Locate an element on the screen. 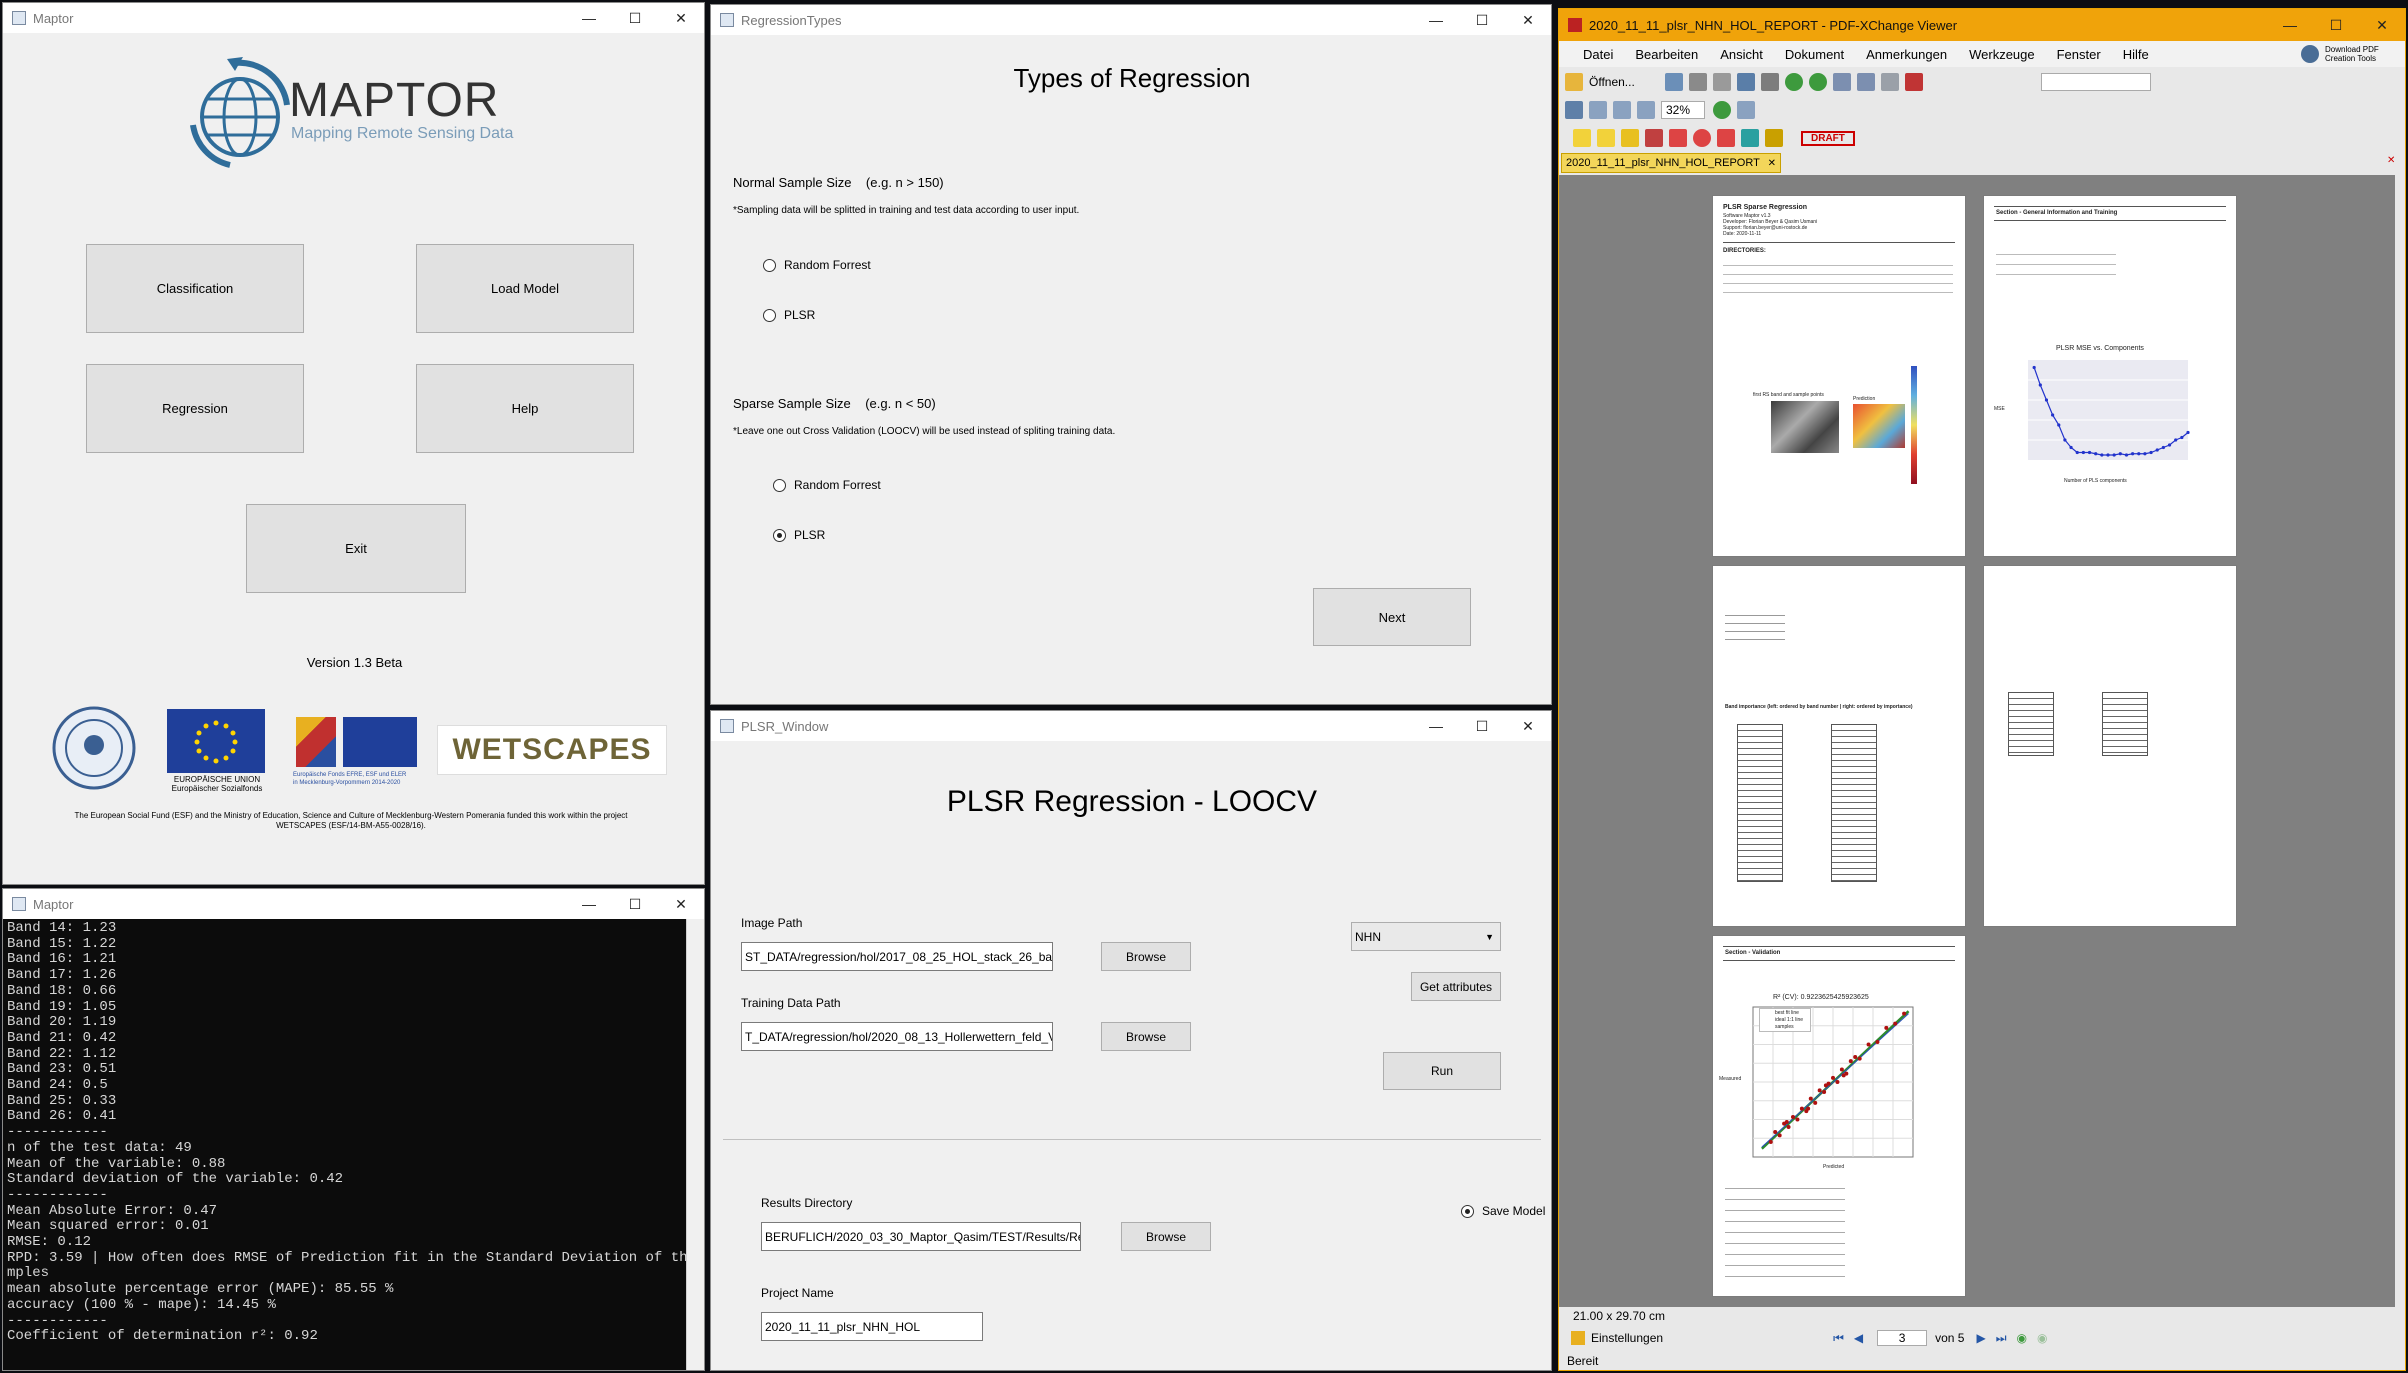  next-page-icon: ▶ is located at coordinates (1980, 1338).